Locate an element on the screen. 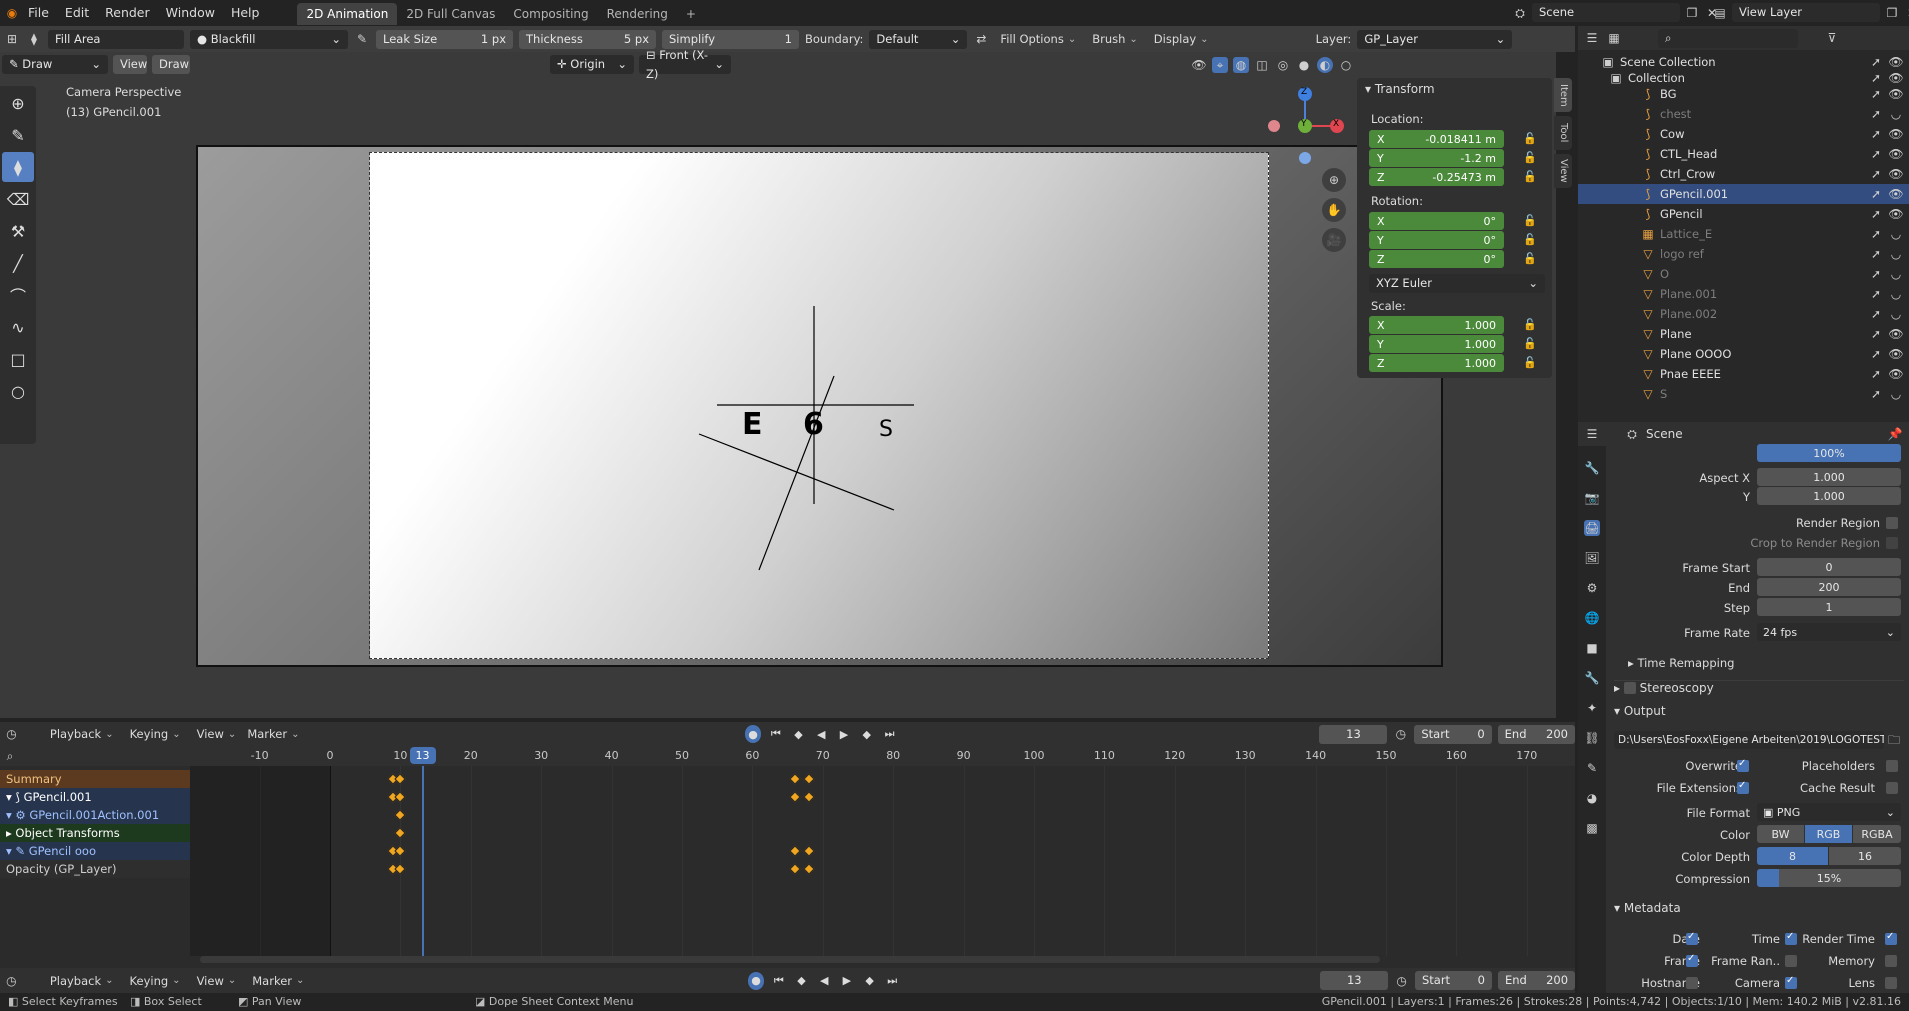  next-keyframe-icon: ◆ is located at coordinates (869, 981).